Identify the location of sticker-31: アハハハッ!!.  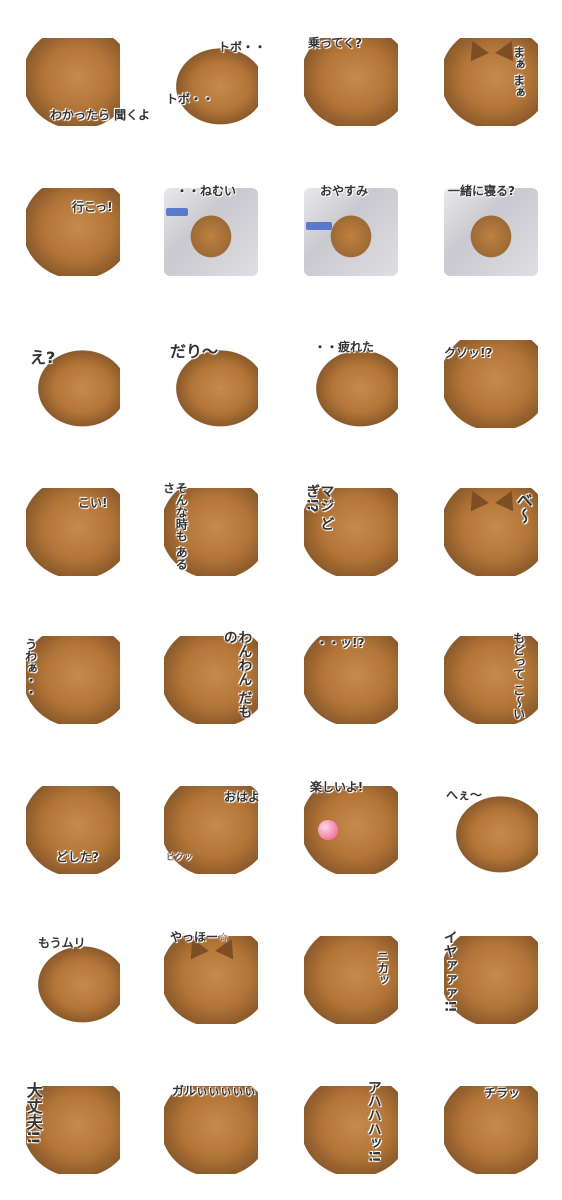
(351, 1127).